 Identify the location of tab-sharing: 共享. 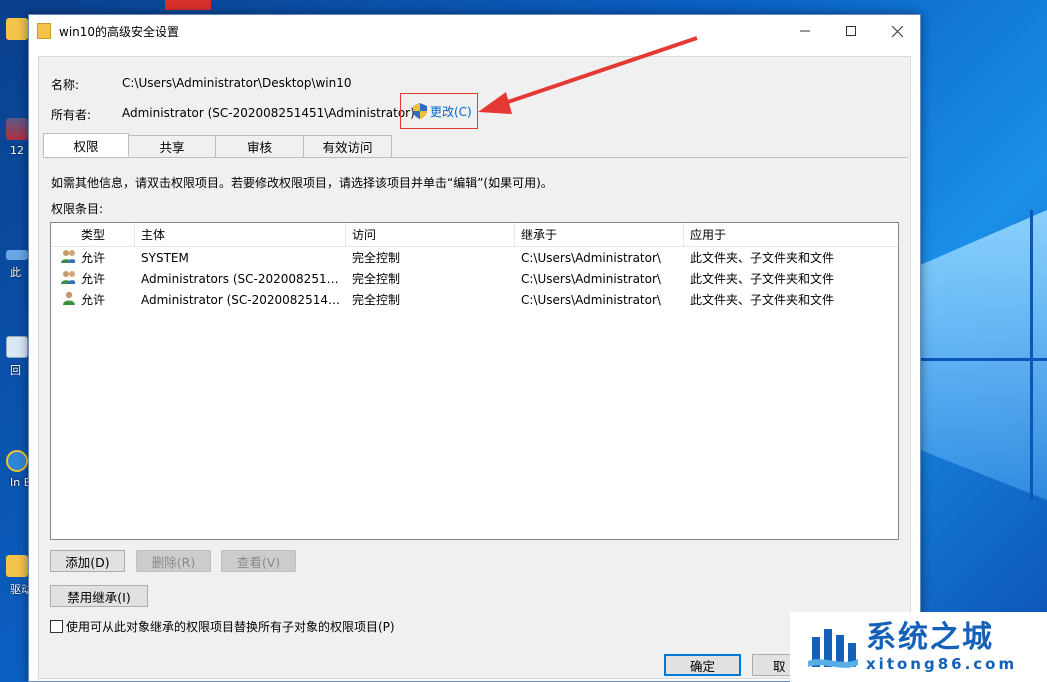
(172, 146).